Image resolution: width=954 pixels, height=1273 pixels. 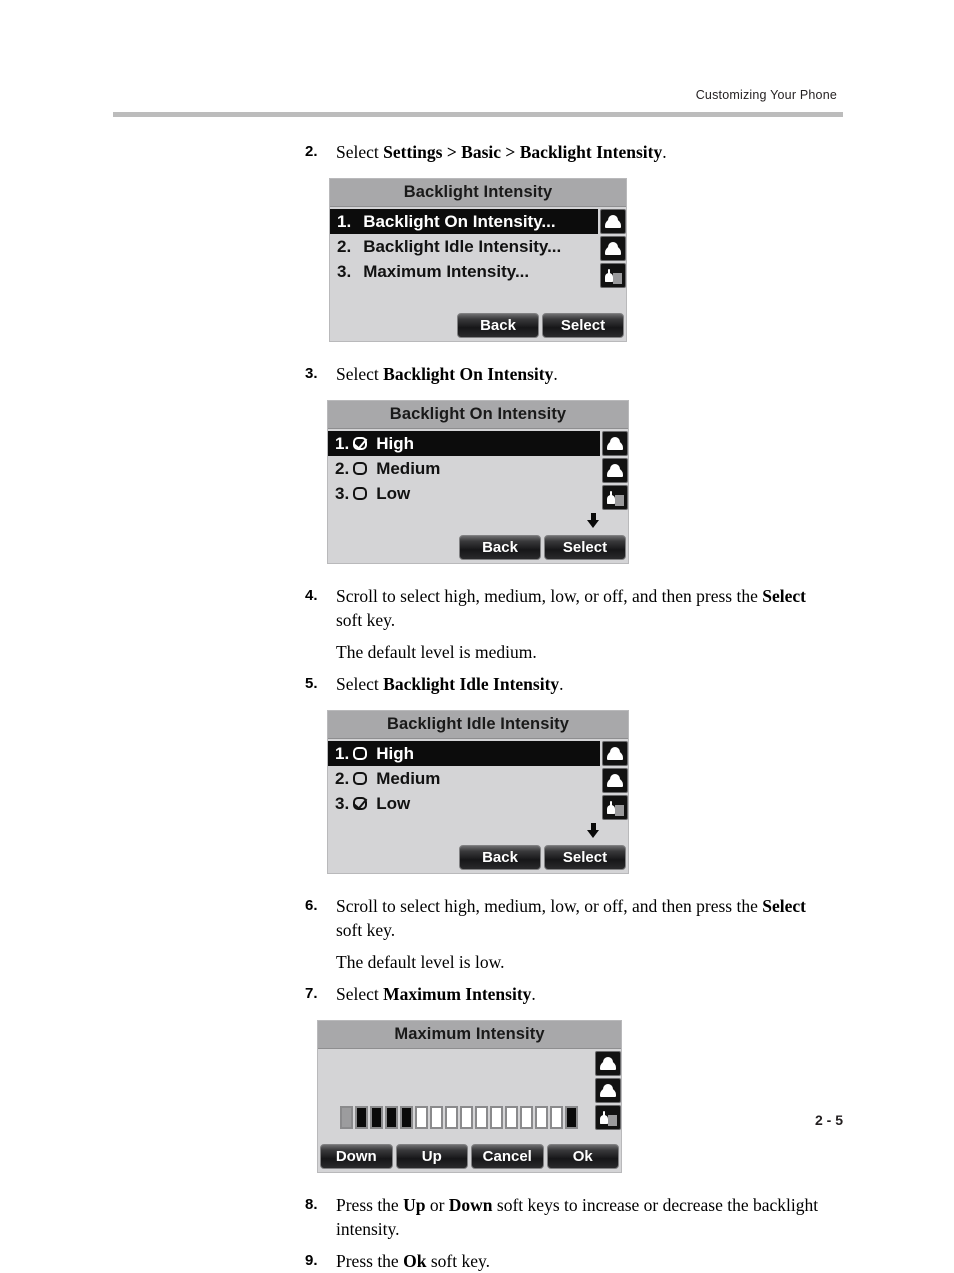 I want to click on step-8-bold2: Down, so click(x=470, y=1205).